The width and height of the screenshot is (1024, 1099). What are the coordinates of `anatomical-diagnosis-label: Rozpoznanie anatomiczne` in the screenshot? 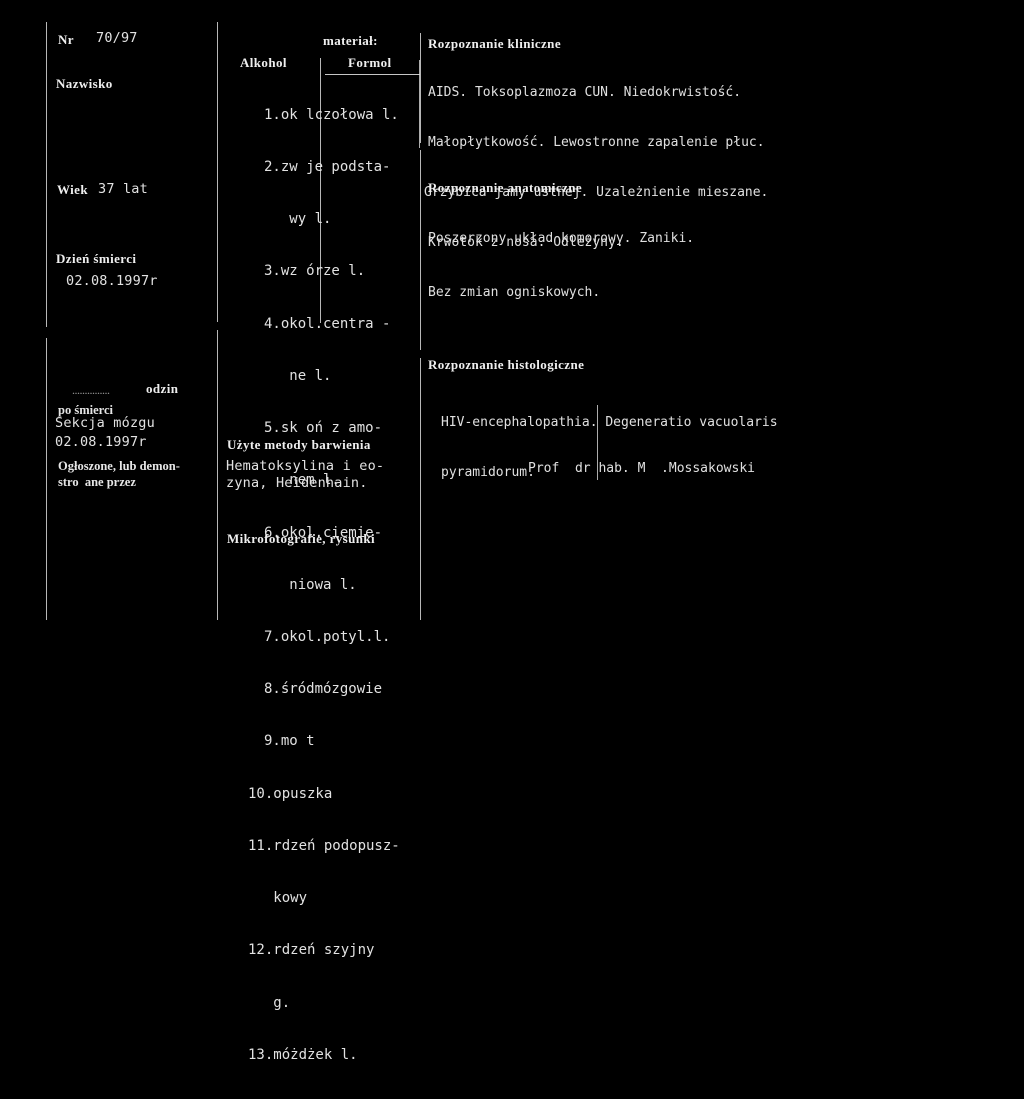 It's located at (505, 187).